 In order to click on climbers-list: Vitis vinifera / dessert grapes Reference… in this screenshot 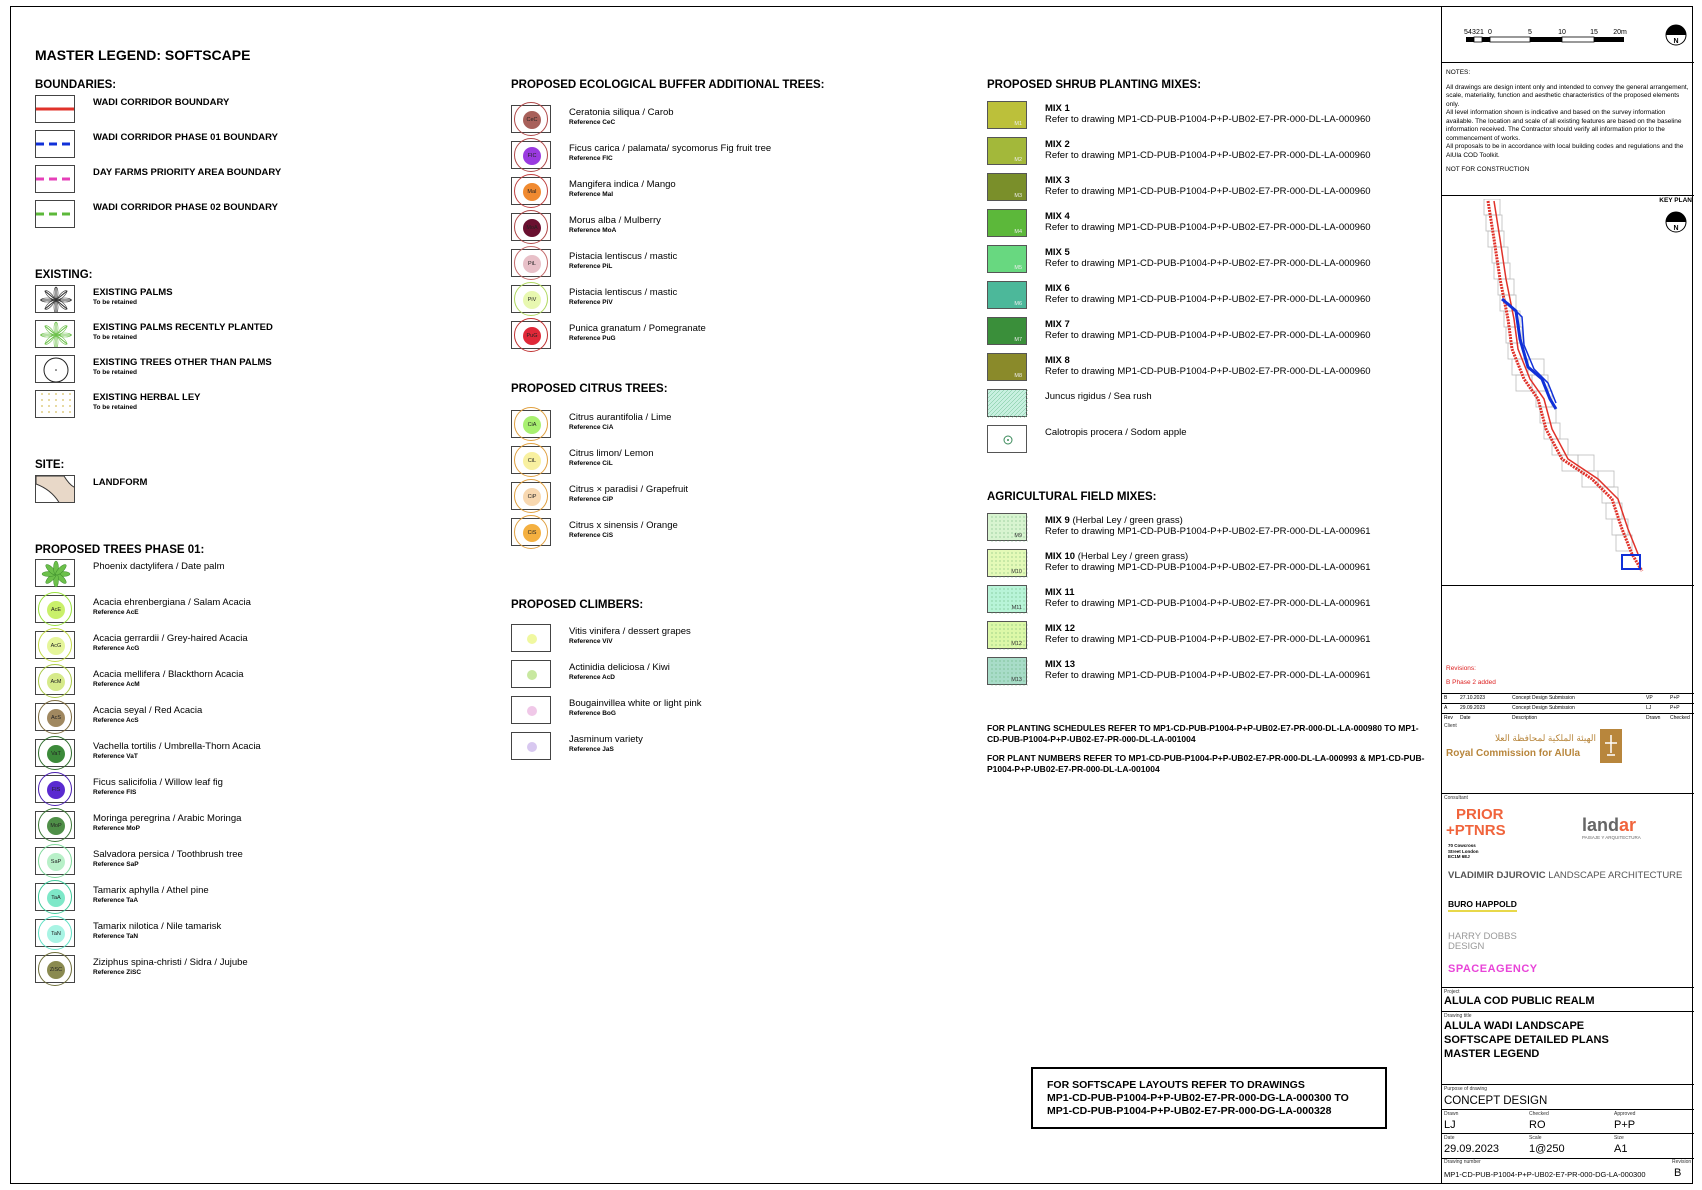, I will do `click(731, 696)`.